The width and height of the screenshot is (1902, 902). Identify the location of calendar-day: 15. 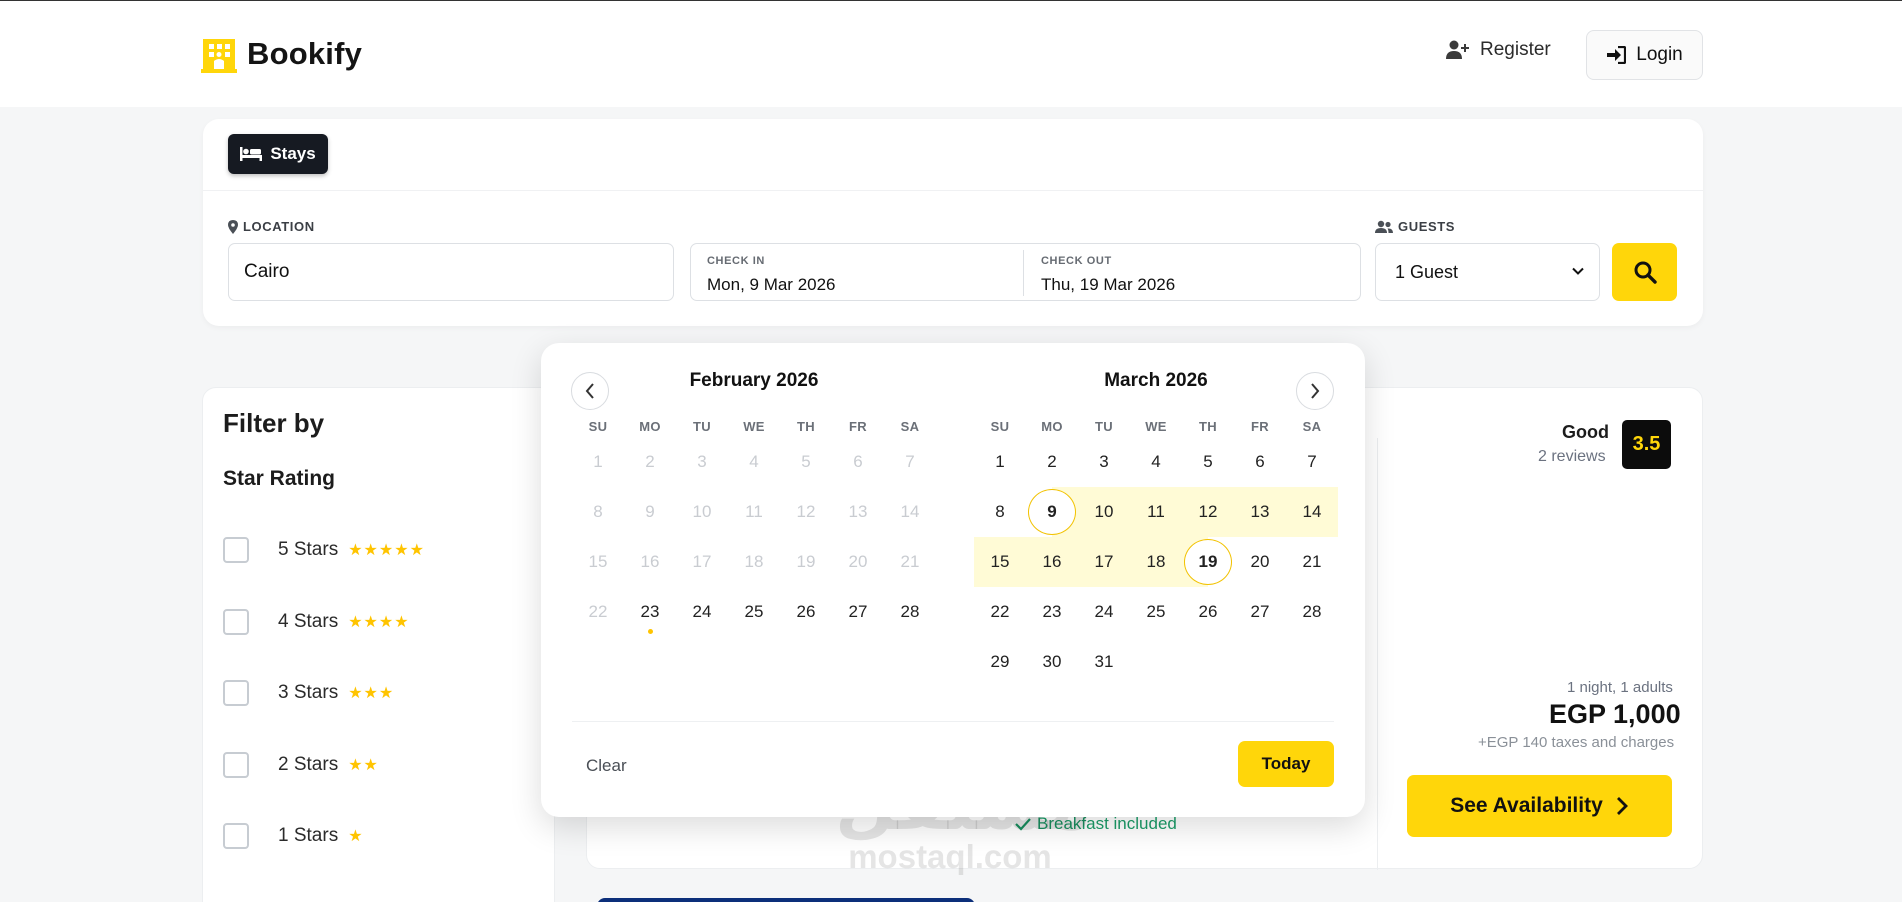
(1000, 562).